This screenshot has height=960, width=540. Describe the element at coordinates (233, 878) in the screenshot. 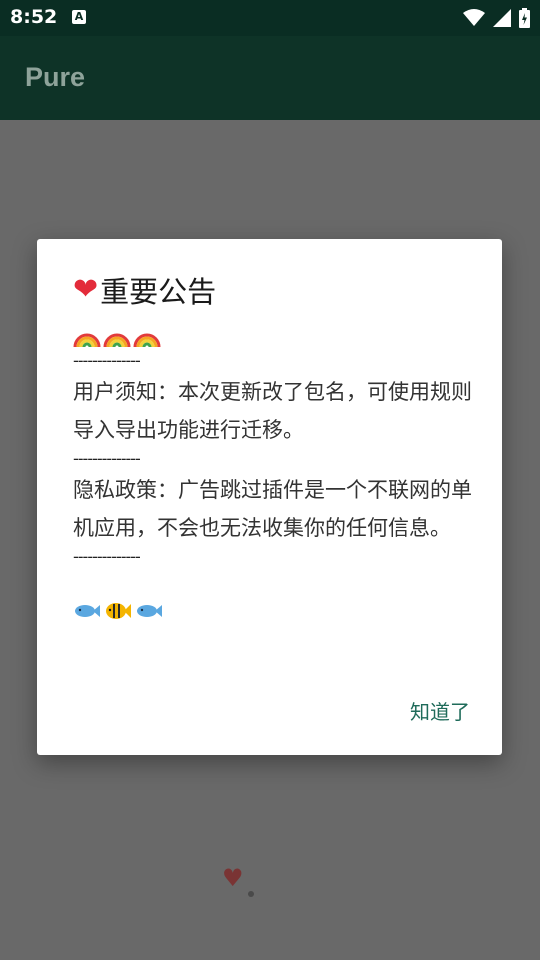

I see `background-heart-icon: ♥` at that location.